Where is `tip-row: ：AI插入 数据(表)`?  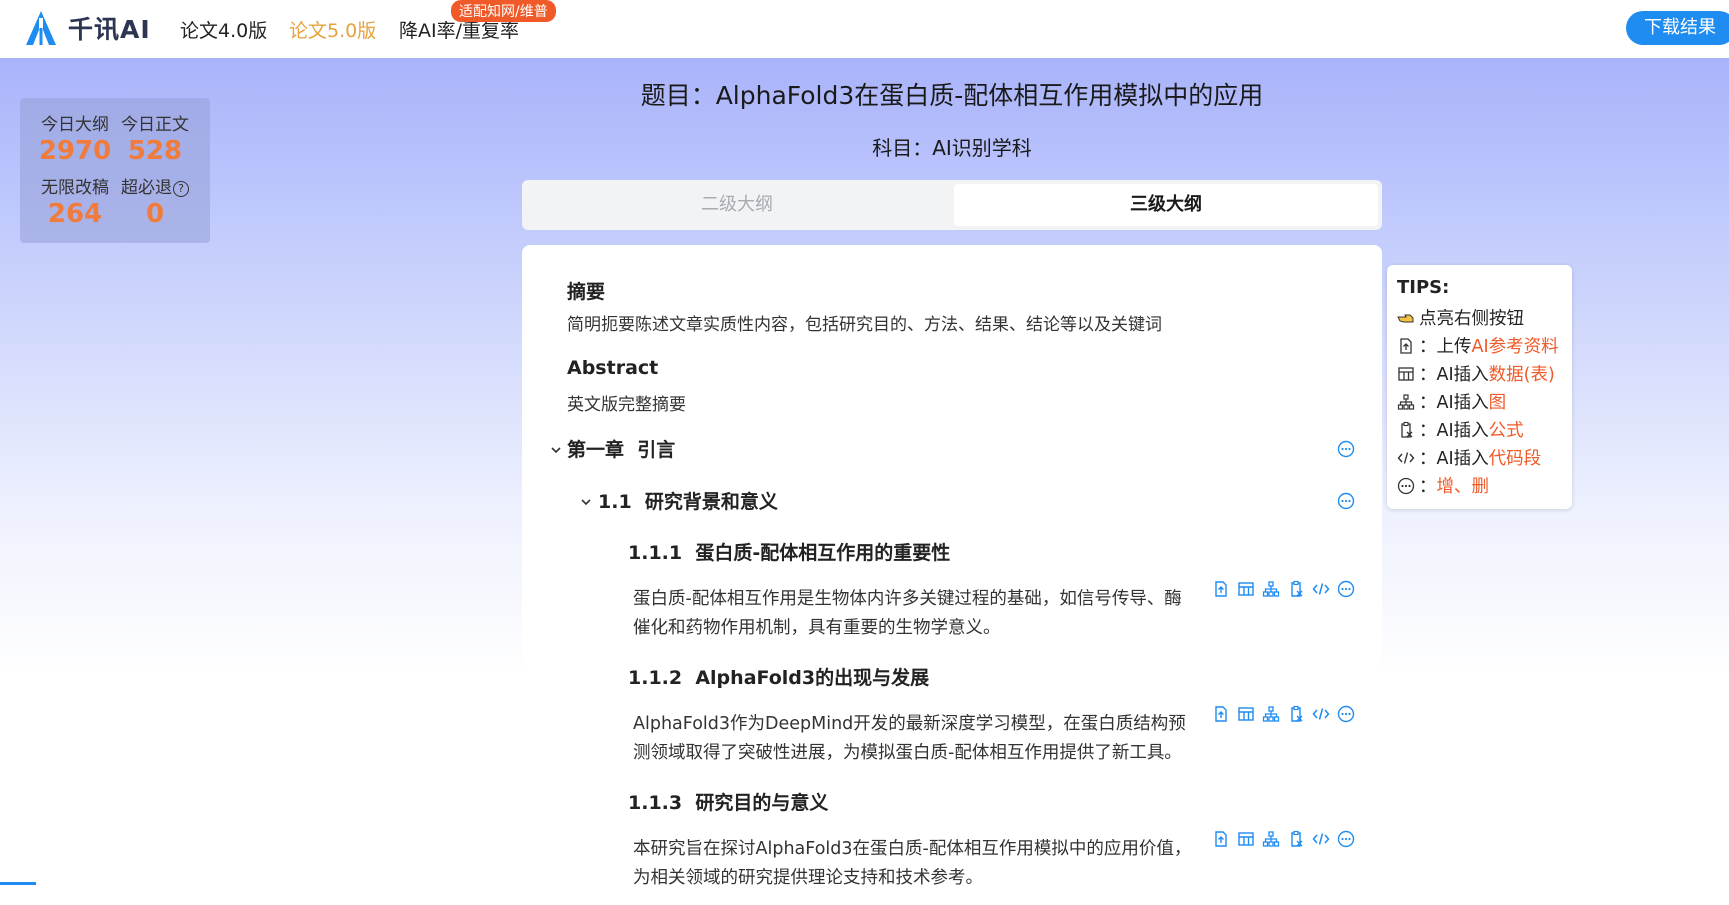 tip-row: ：AI插入 数据(表) is located at coordinates (1476, 373).